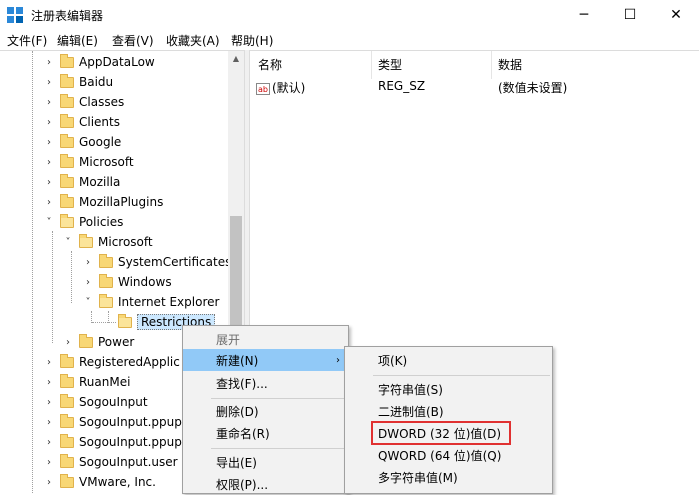 The width and height of the screenshot is (699, 495). I want to click on tree-item: › Mozilla, so click(82, 182).